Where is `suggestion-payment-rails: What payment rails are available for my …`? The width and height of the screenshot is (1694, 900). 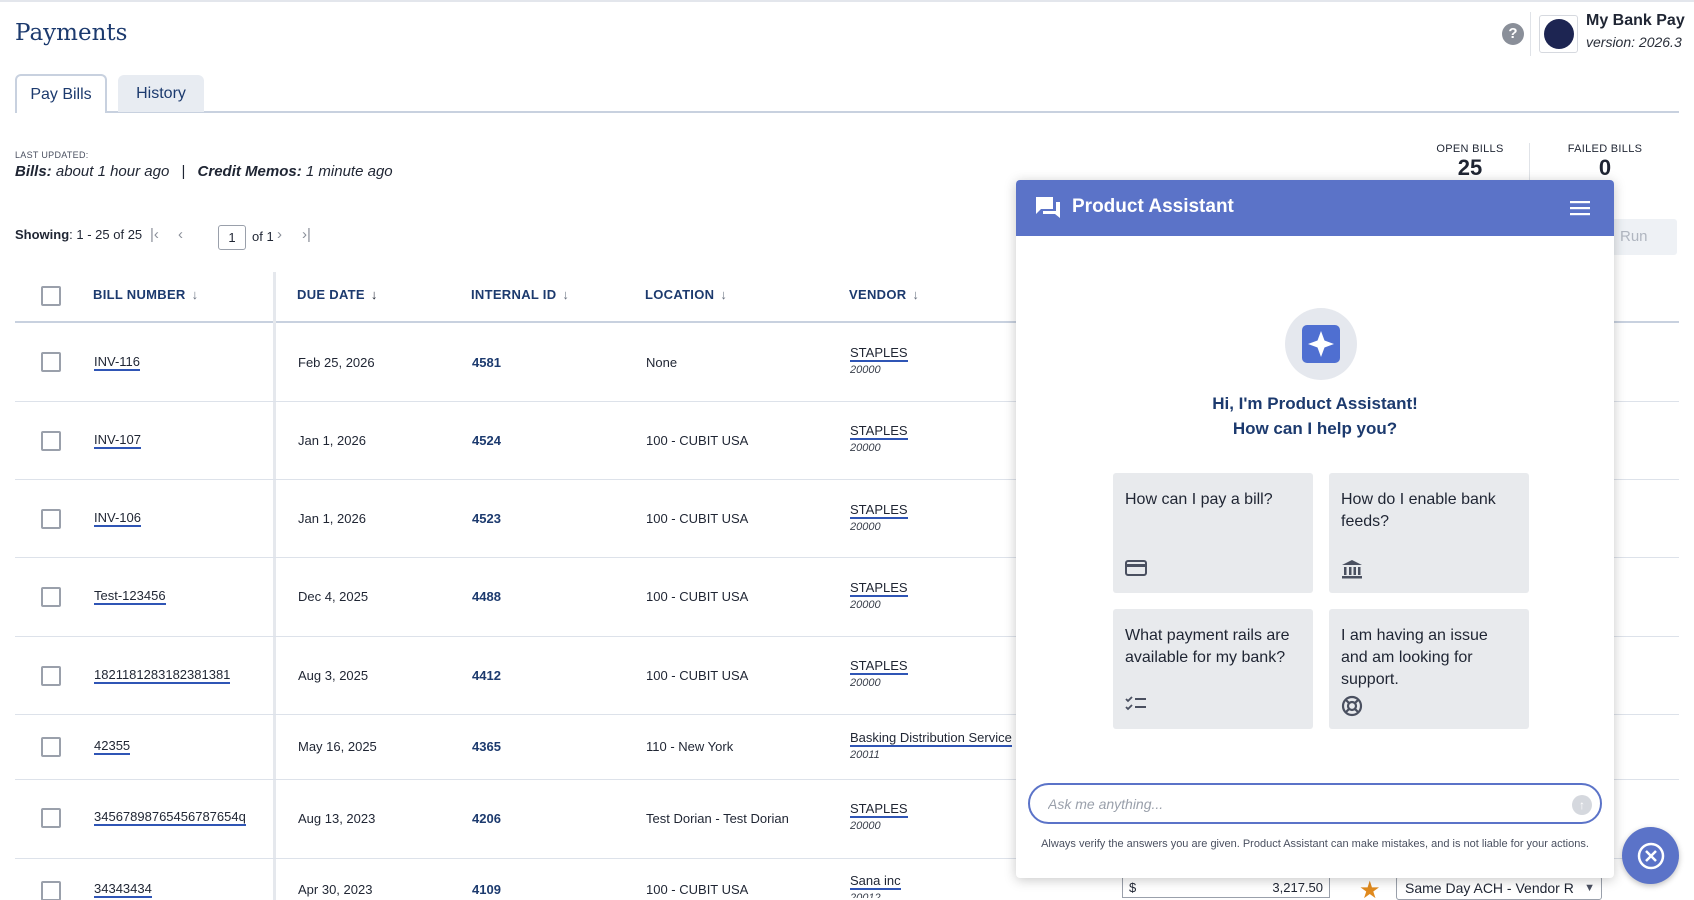 suggestion-payment-rails: What payment rails are available for my … is located at coordinates (1213, 669).